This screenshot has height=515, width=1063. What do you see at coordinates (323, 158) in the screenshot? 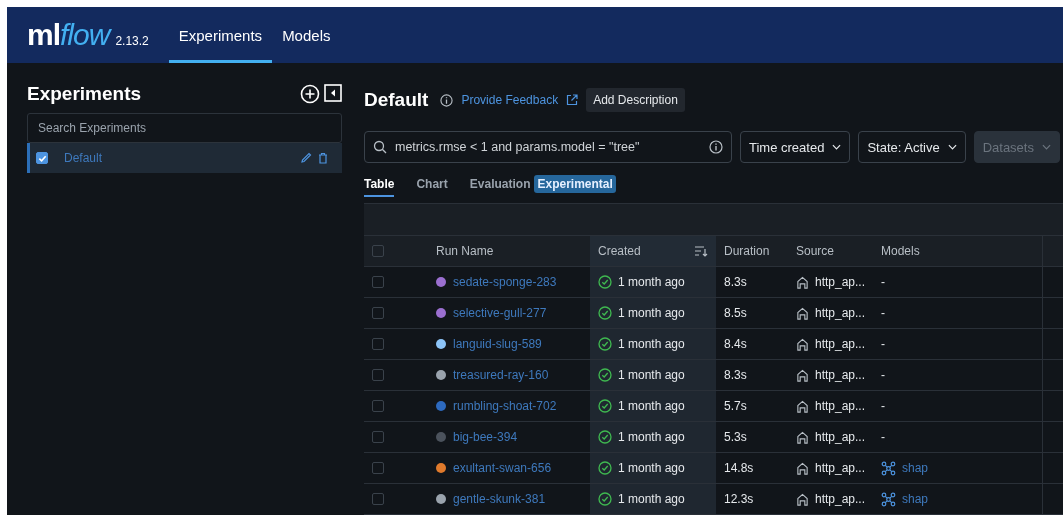
I see `delete-icon` at bounding box center [323, 158].